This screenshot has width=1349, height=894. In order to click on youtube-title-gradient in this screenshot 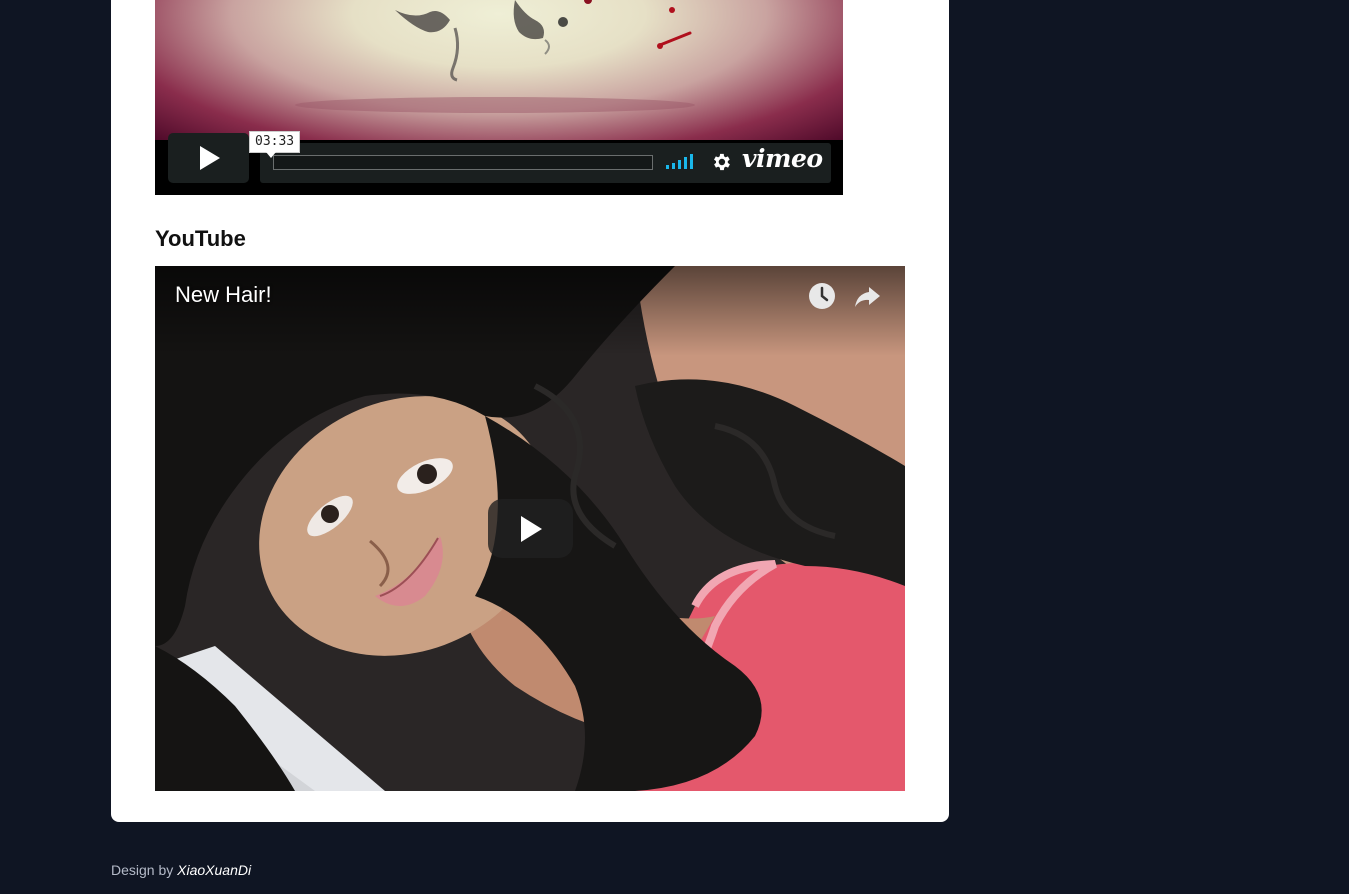, I will do `click(530, 311)`.